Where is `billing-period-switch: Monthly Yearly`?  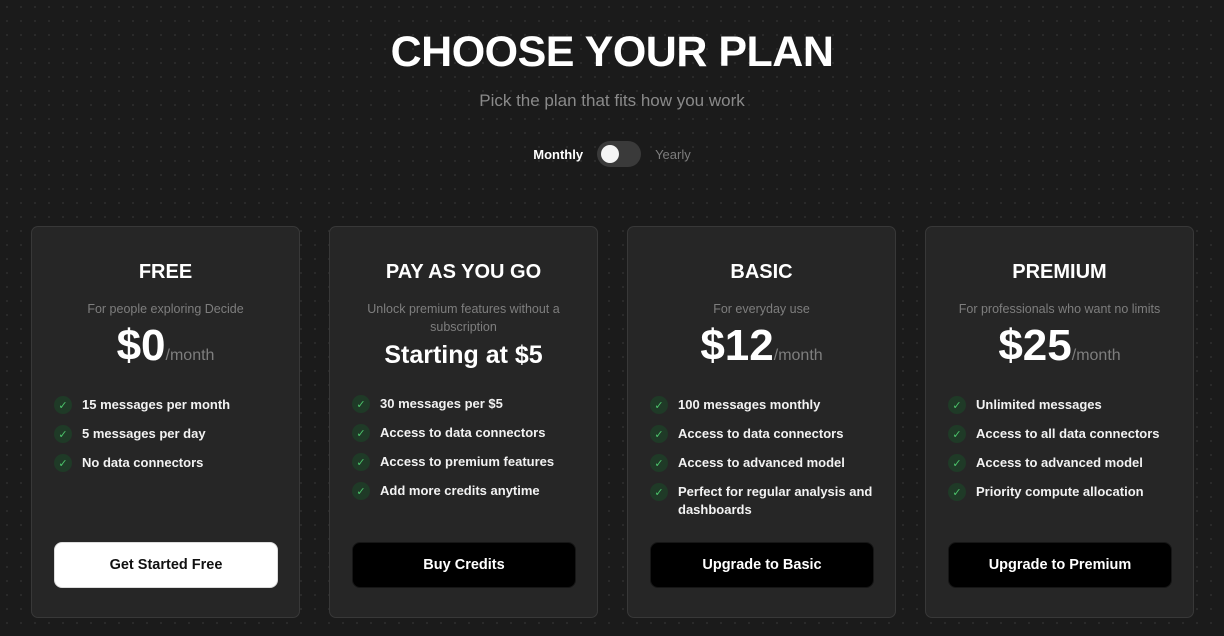
billing-period-switch: Monthly Yearly is located at coordinates (612, 154).